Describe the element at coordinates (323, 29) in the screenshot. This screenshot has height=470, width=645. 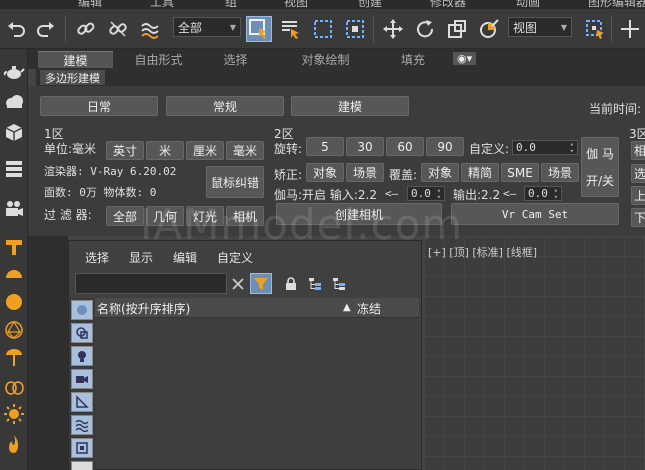
I see `rectangular-selection-icon` at that location.